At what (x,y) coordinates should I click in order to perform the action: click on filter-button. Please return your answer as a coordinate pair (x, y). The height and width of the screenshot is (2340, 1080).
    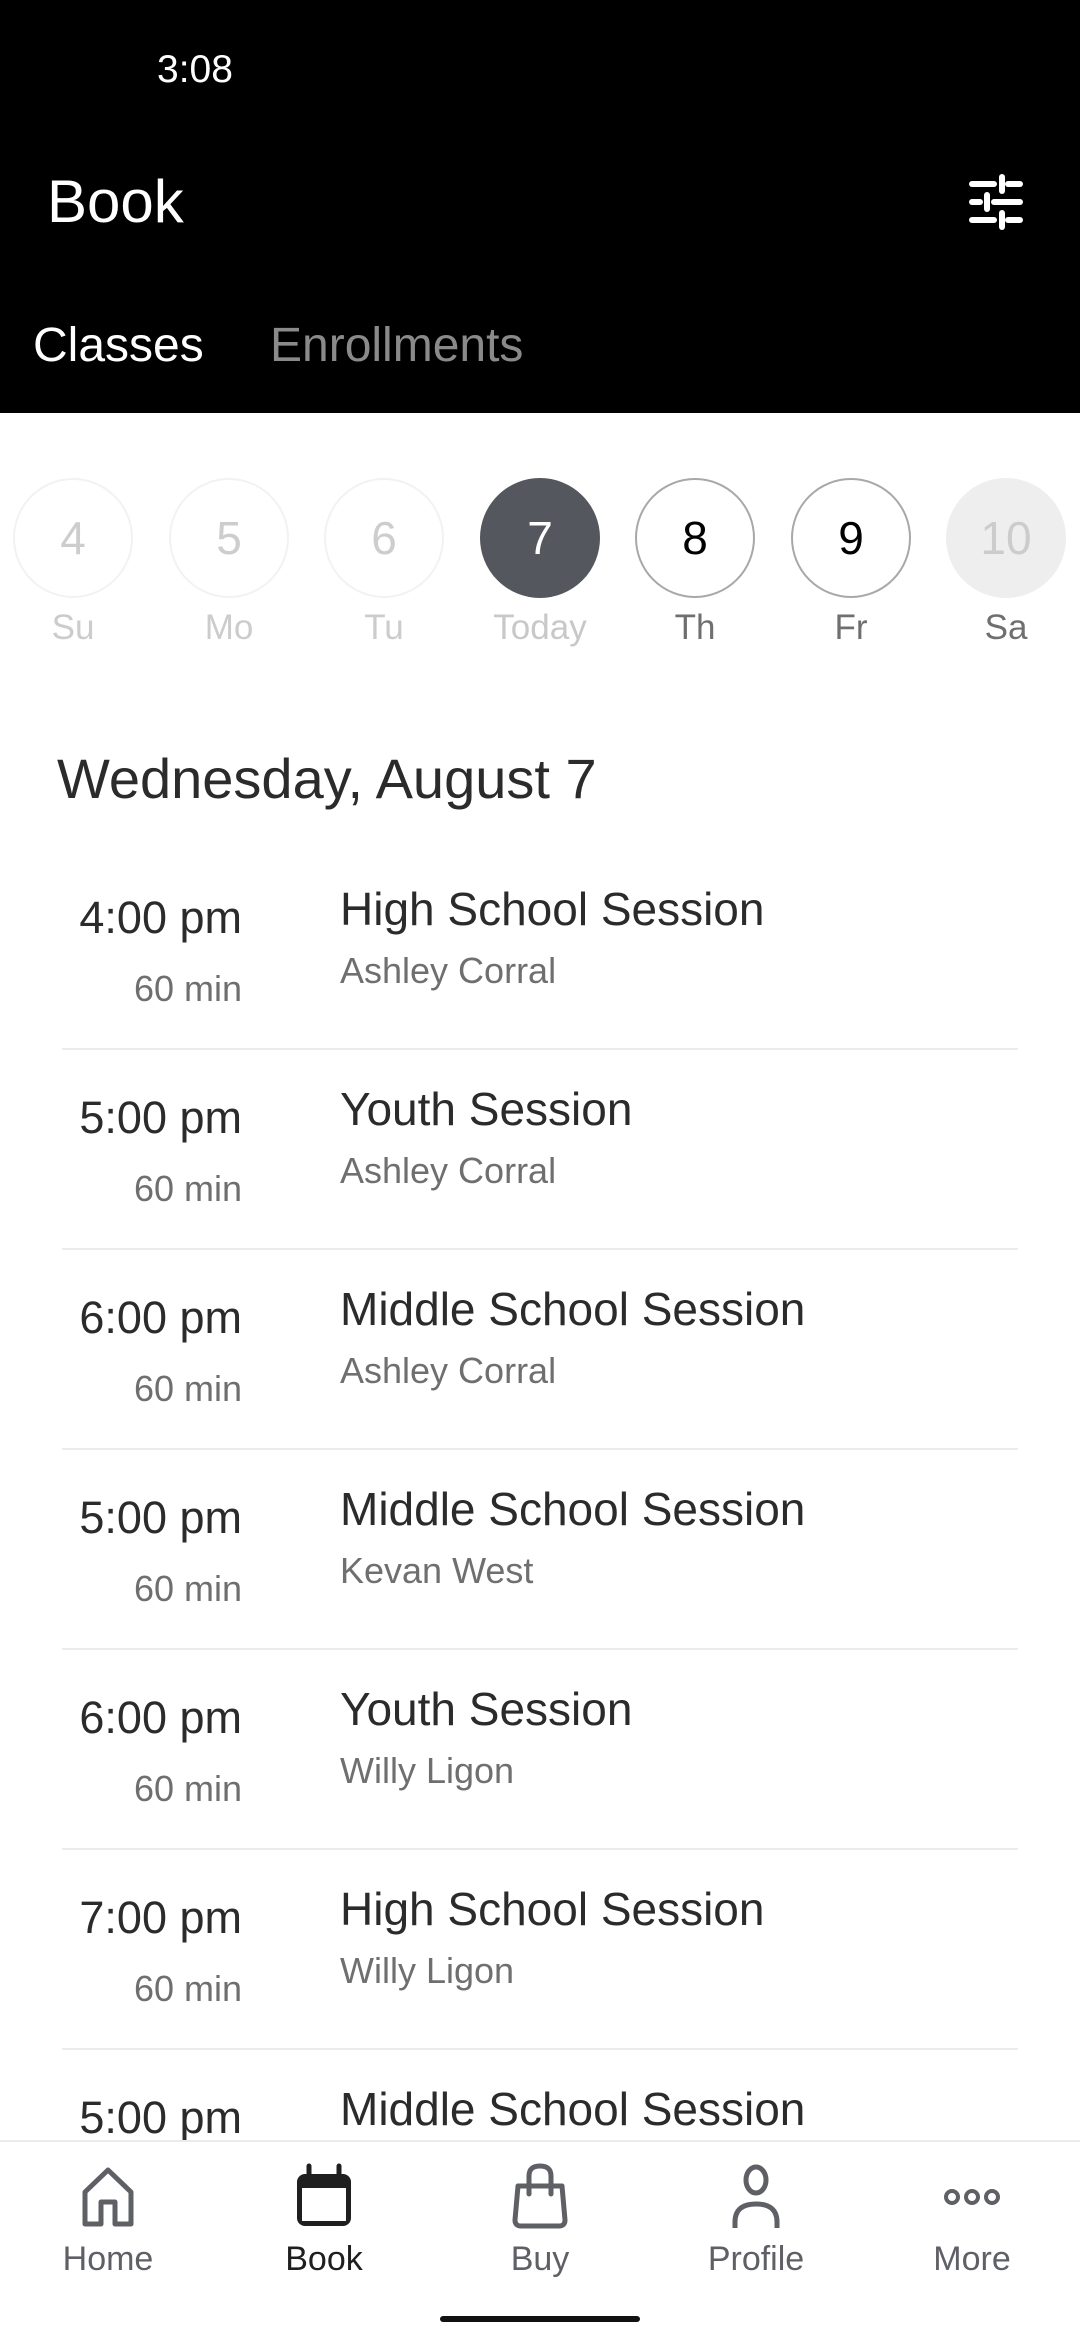
    Looking at the image, I should click on (996, 202).